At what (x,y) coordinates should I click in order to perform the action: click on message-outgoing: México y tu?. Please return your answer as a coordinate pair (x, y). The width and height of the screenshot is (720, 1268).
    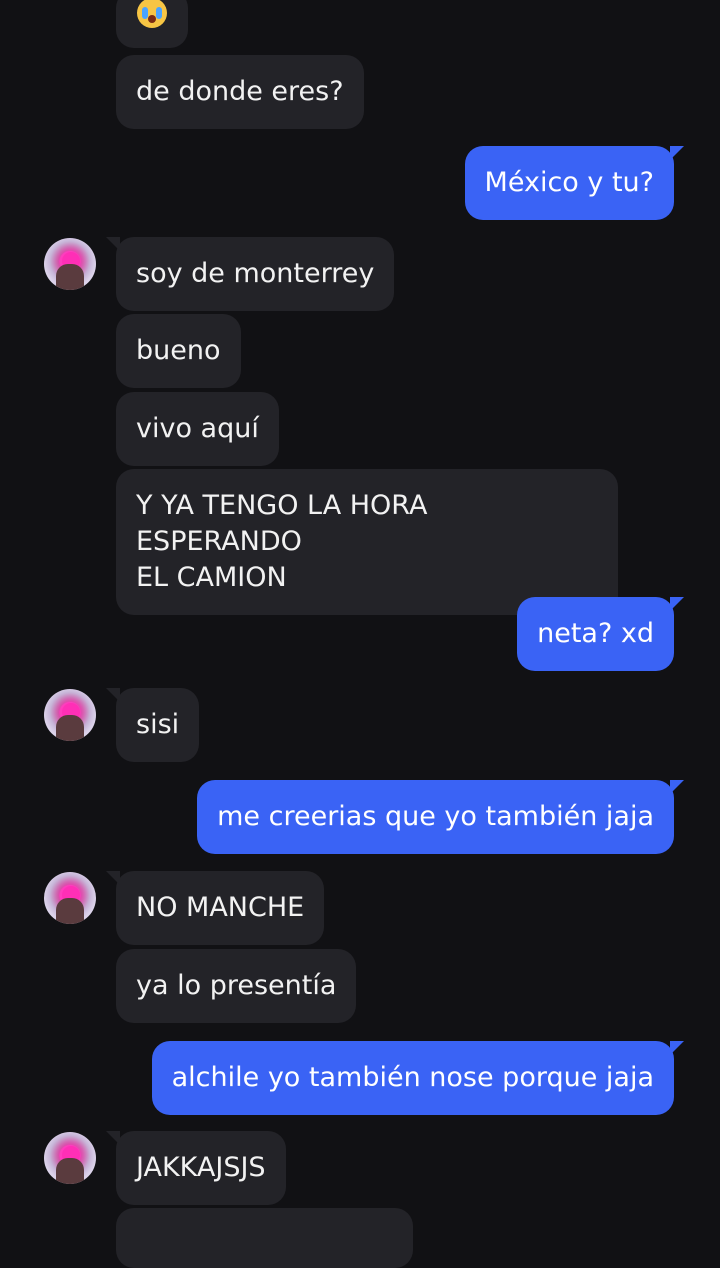
    Looking at the image, I should click on (574, 183).